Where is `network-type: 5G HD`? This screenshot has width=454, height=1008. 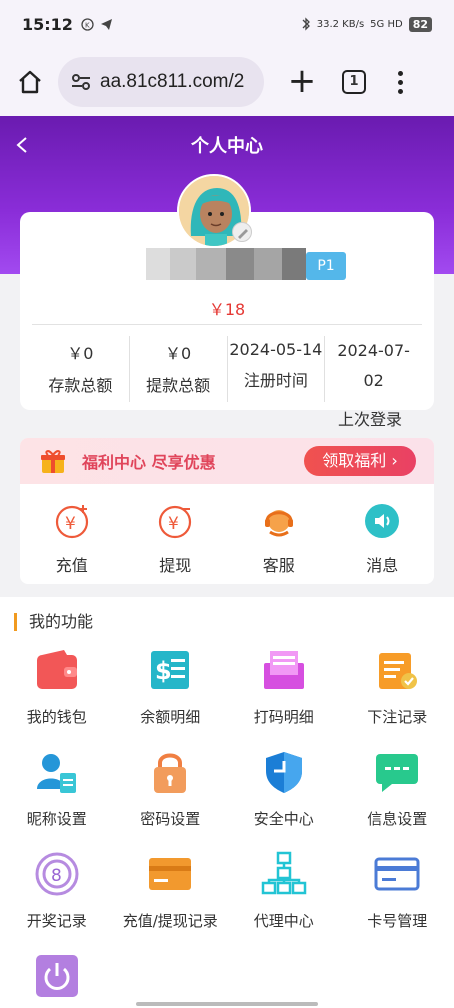 network-type: 5G HD is located at coordinates (386, 24).